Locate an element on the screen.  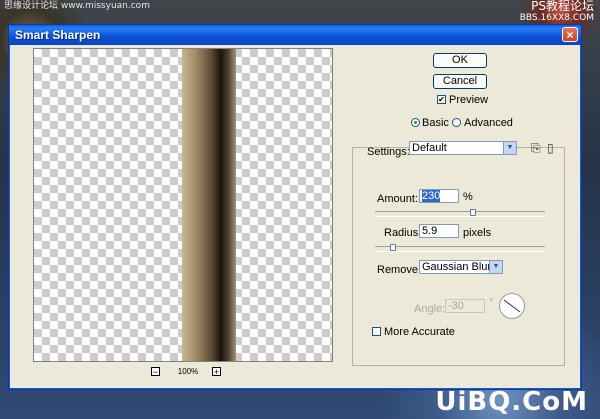
preview-label: Preview is located at coordinates (469, 100).